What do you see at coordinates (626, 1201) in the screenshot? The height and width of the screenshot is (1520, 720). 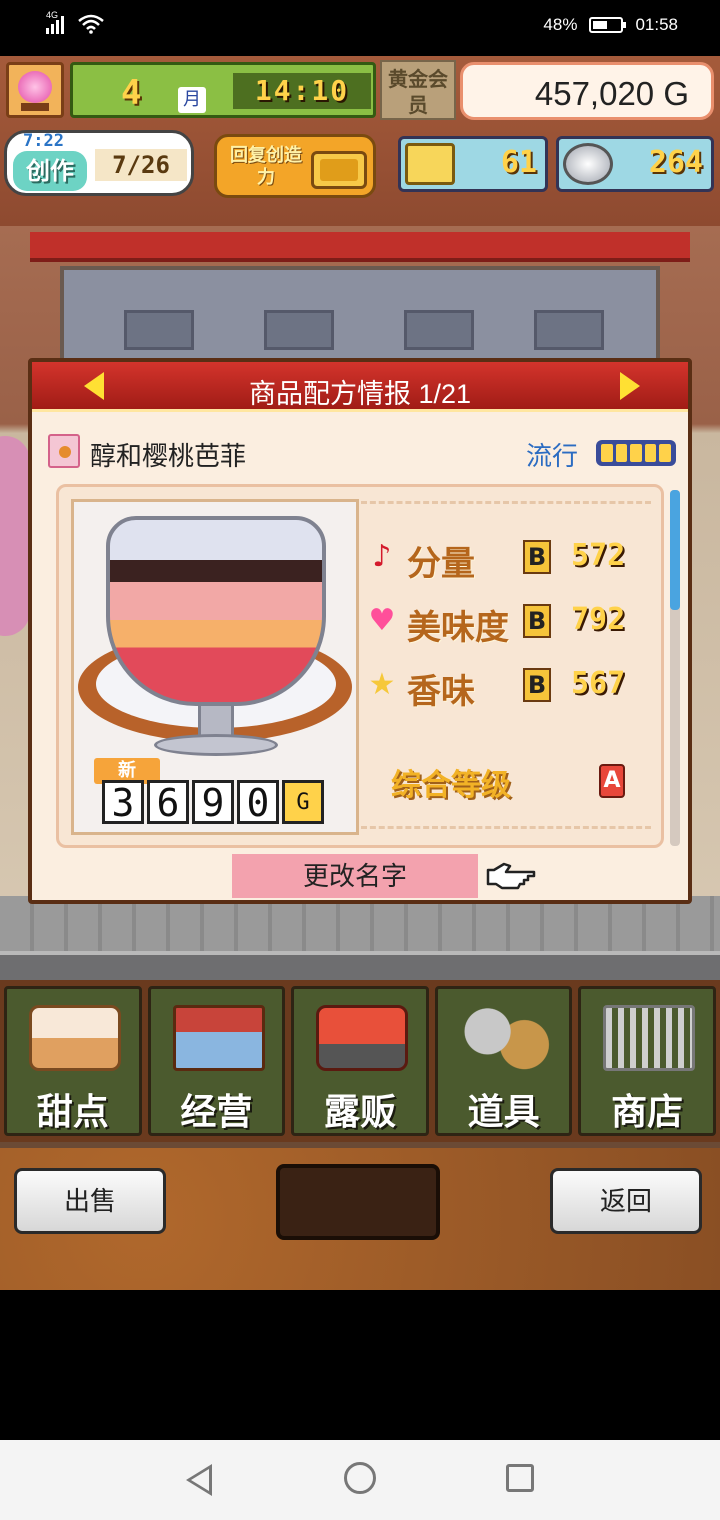 I see `back-button: 返回` at bounding box center [626, 1201].